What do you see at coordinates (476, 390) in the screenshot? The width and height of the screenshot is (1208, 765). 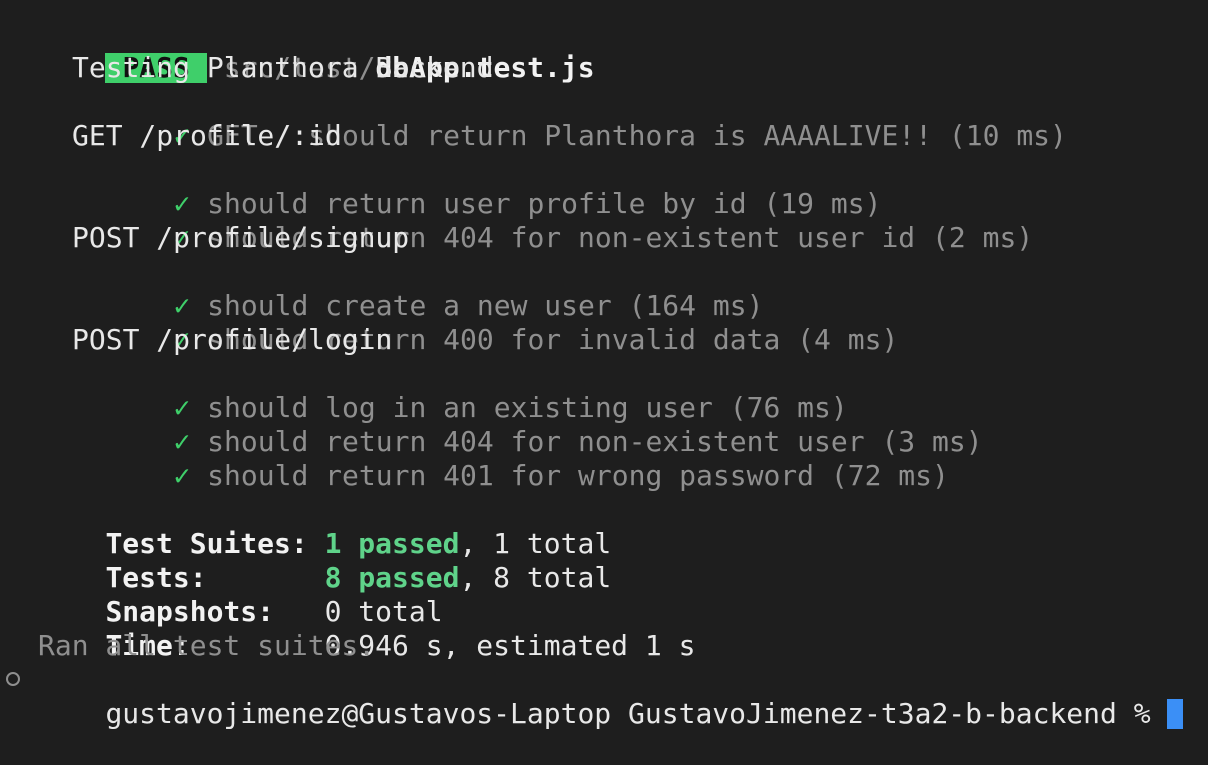 I see `test-result-row: ✓ should log in an existing user (76 ms)` at bounding box center [476, 390].